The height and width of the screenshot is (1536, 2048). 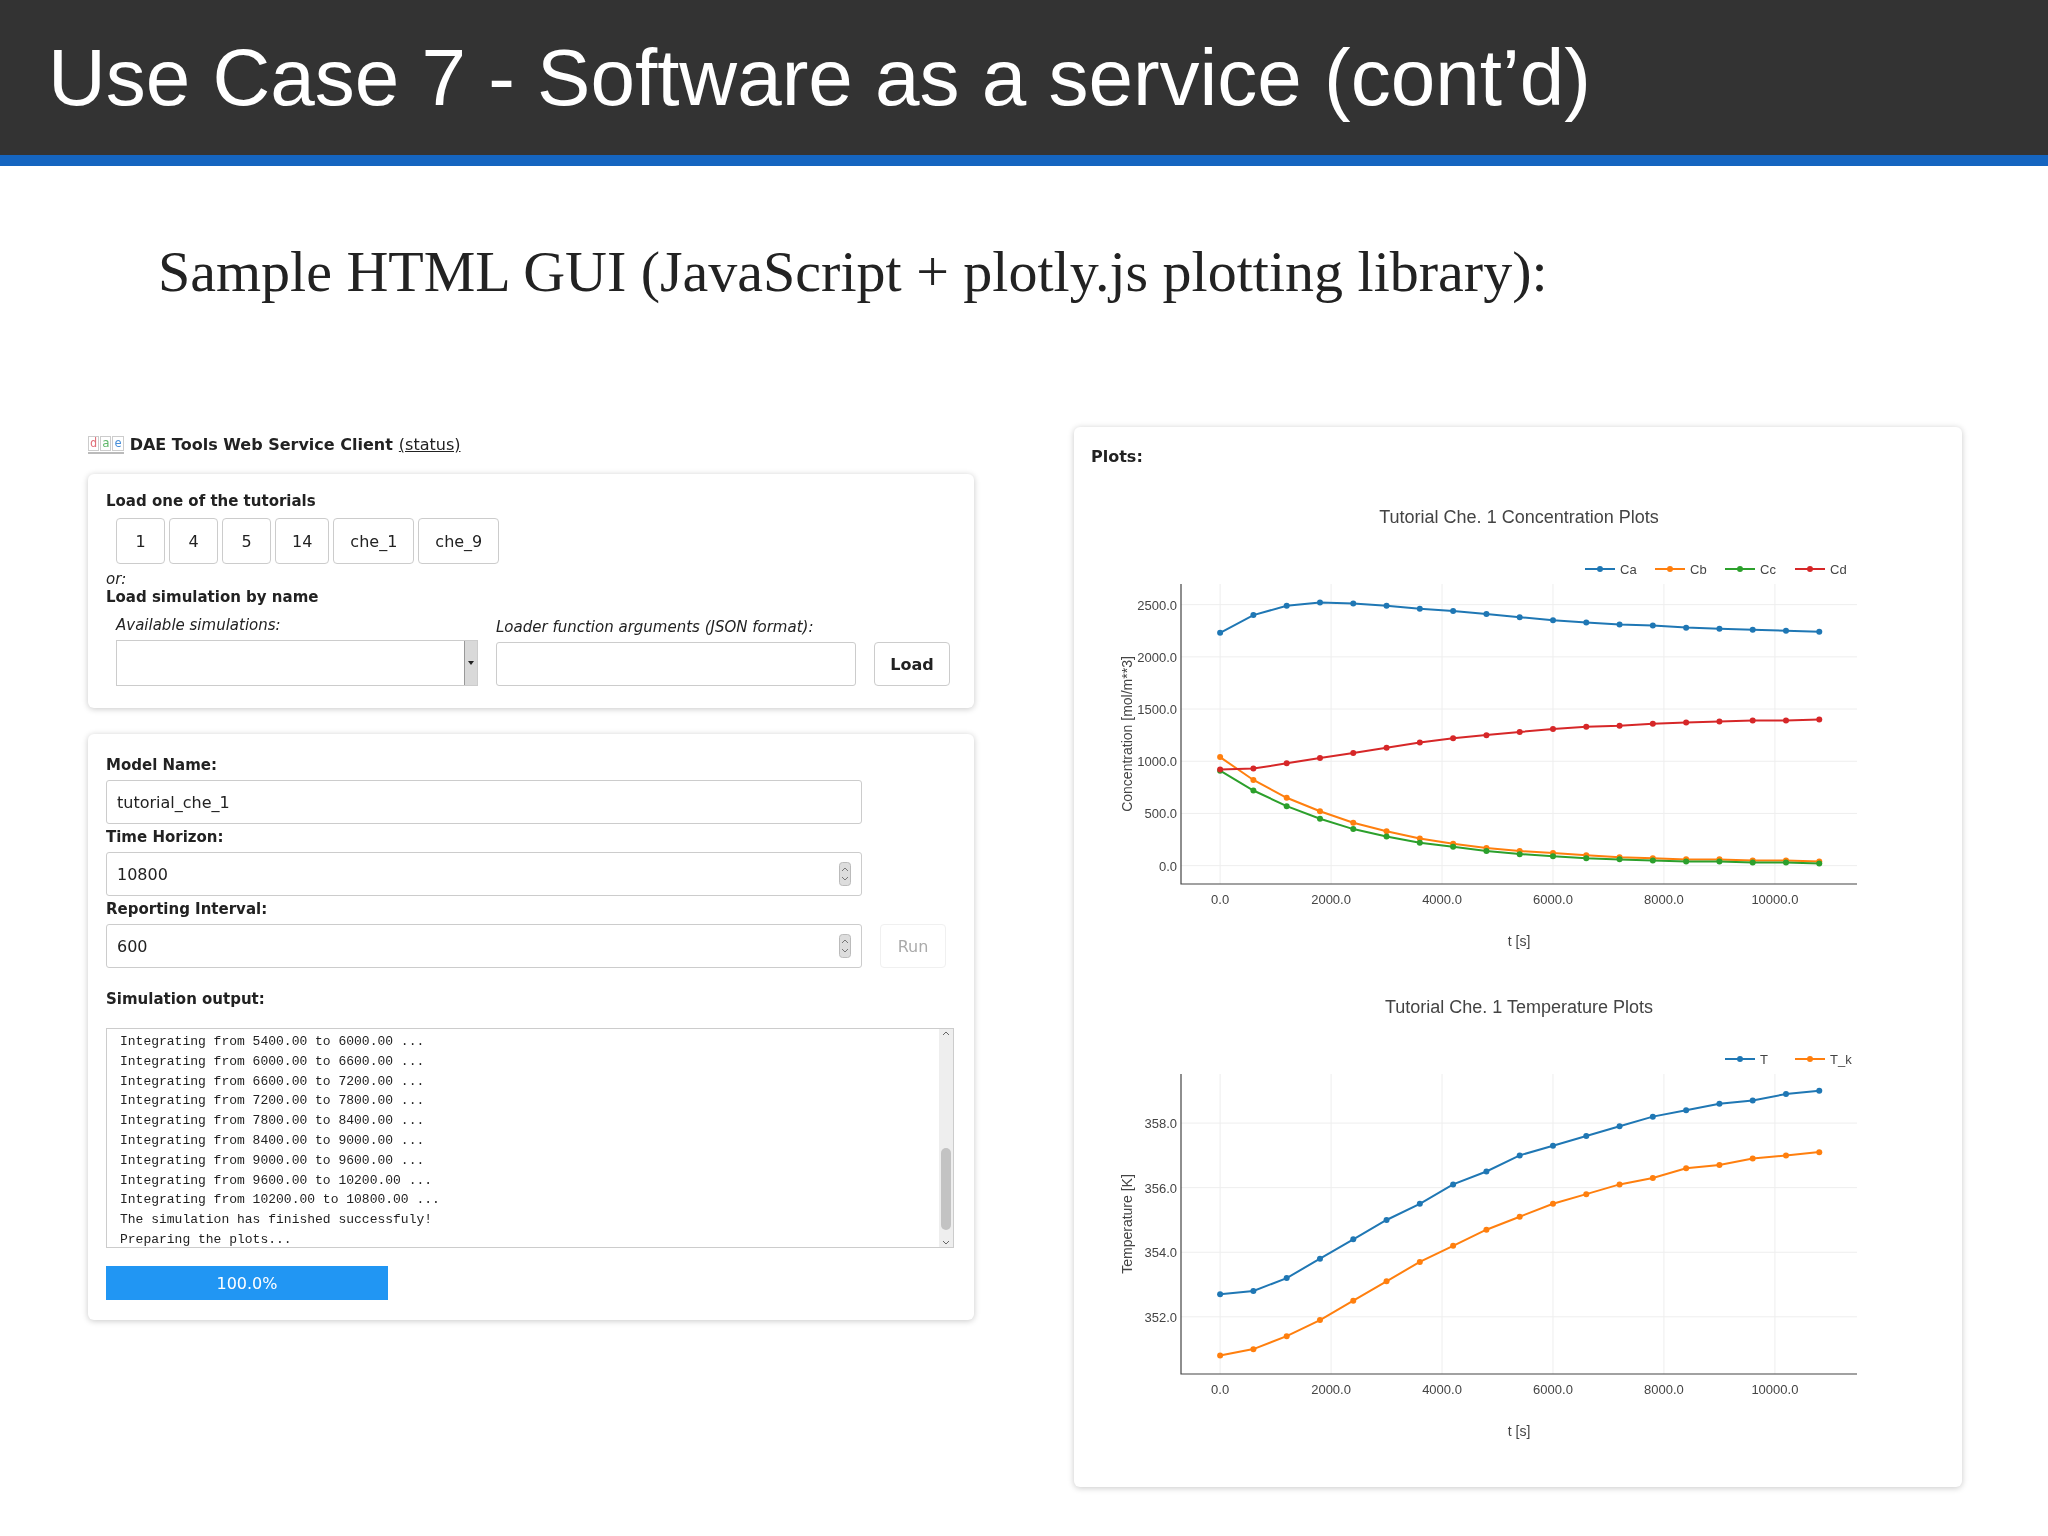 What do you see at coordinates (1157, 605) in the screenshot?
I see `tick-label: 2500.0` at bounding box center [1157, 605].